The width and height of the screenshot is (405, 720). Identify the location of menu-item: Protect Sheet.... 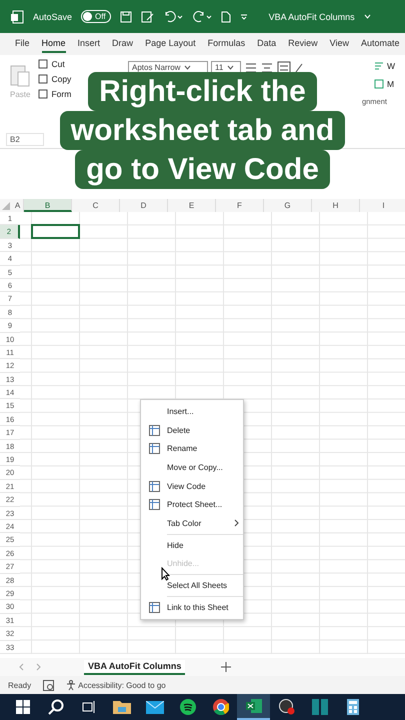
(192, 504).